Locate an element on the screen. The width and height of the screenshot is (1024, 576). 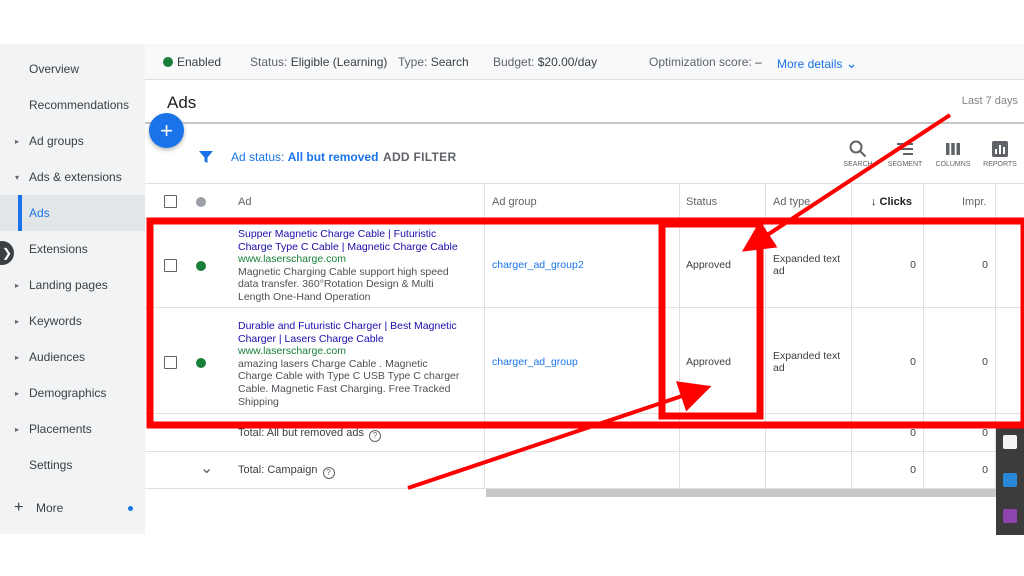
ad-group-link: charger_ad_group2 is located at coordinates (538, 265).